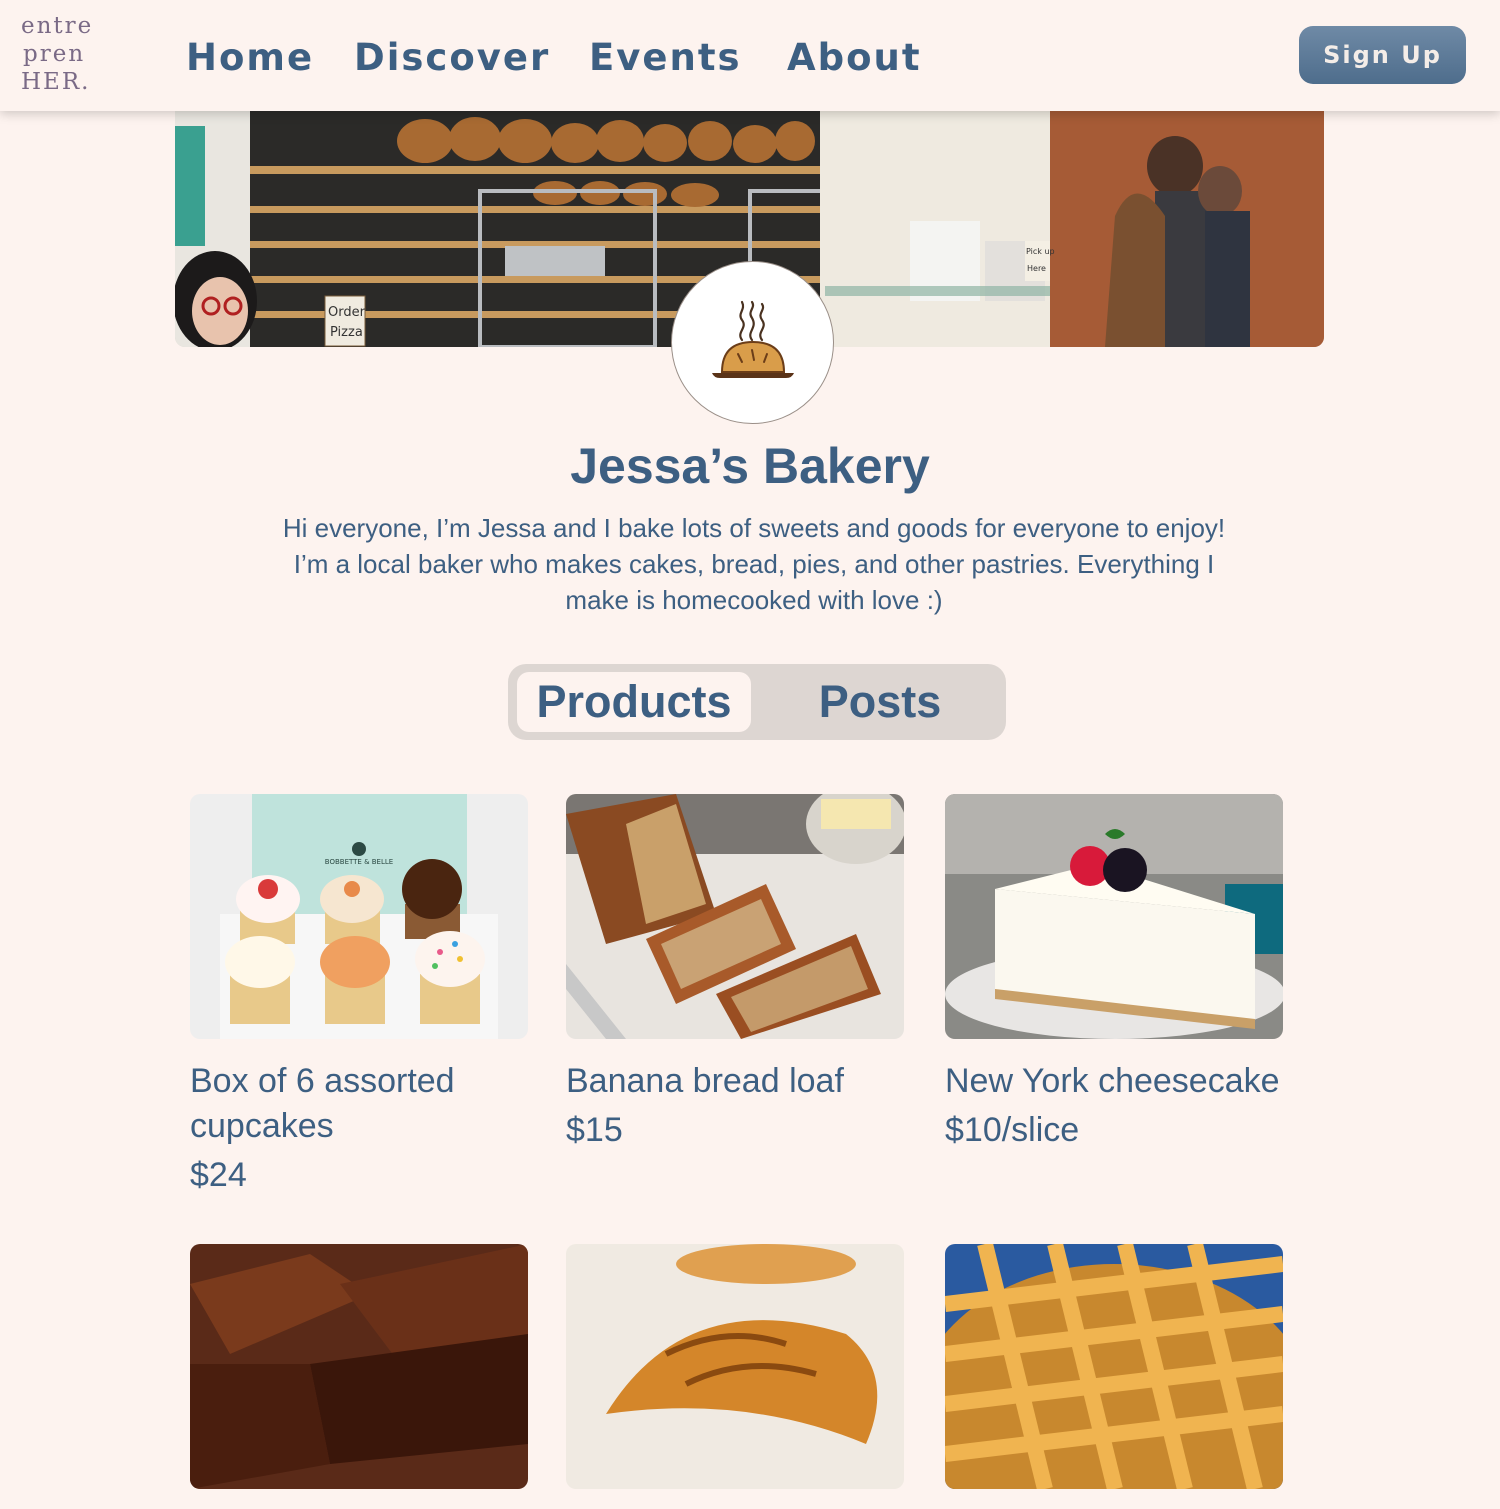 Image resolution: width=1500 pixels, height=1509 pixels. I want to click on bread-steam-icon, so click(753, 339).